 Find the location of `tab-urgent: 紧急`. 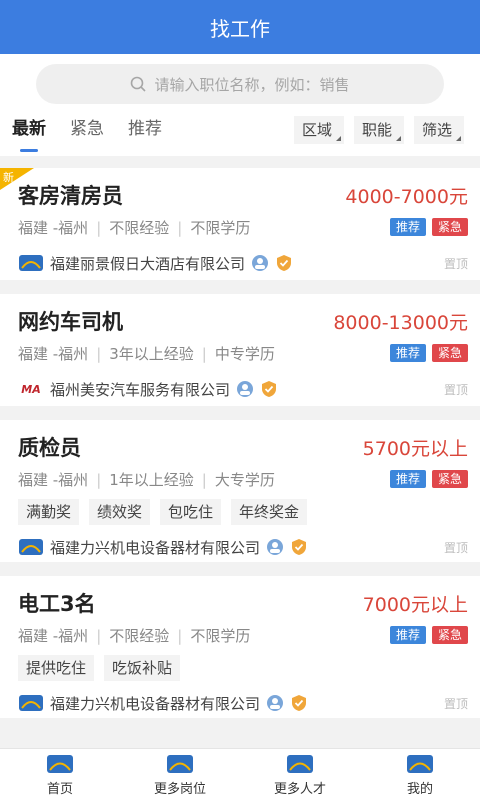

tab-urgent: 紧急 is located at coordinates (87, 132).